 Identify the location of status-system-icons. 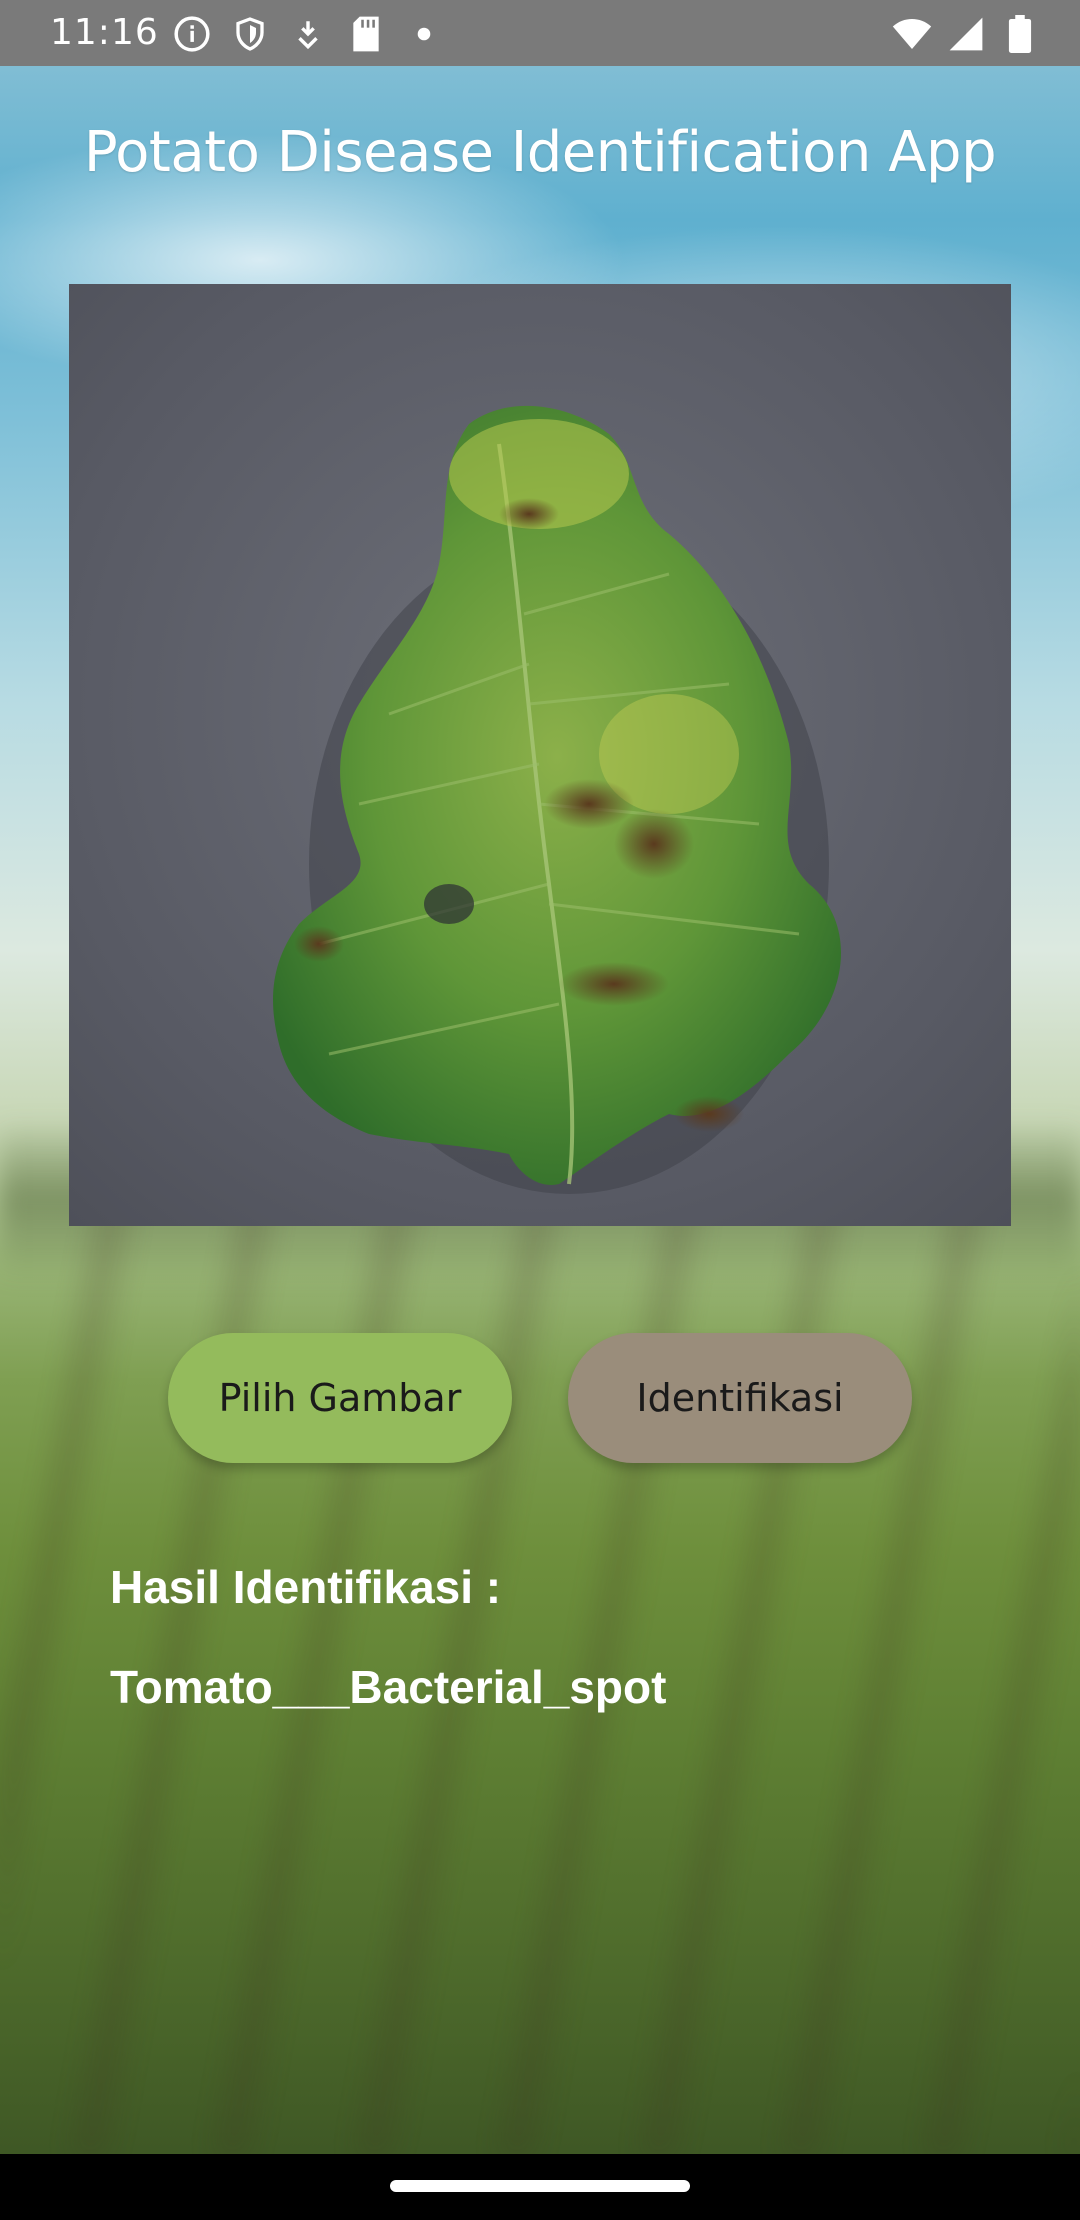
(966, 34).